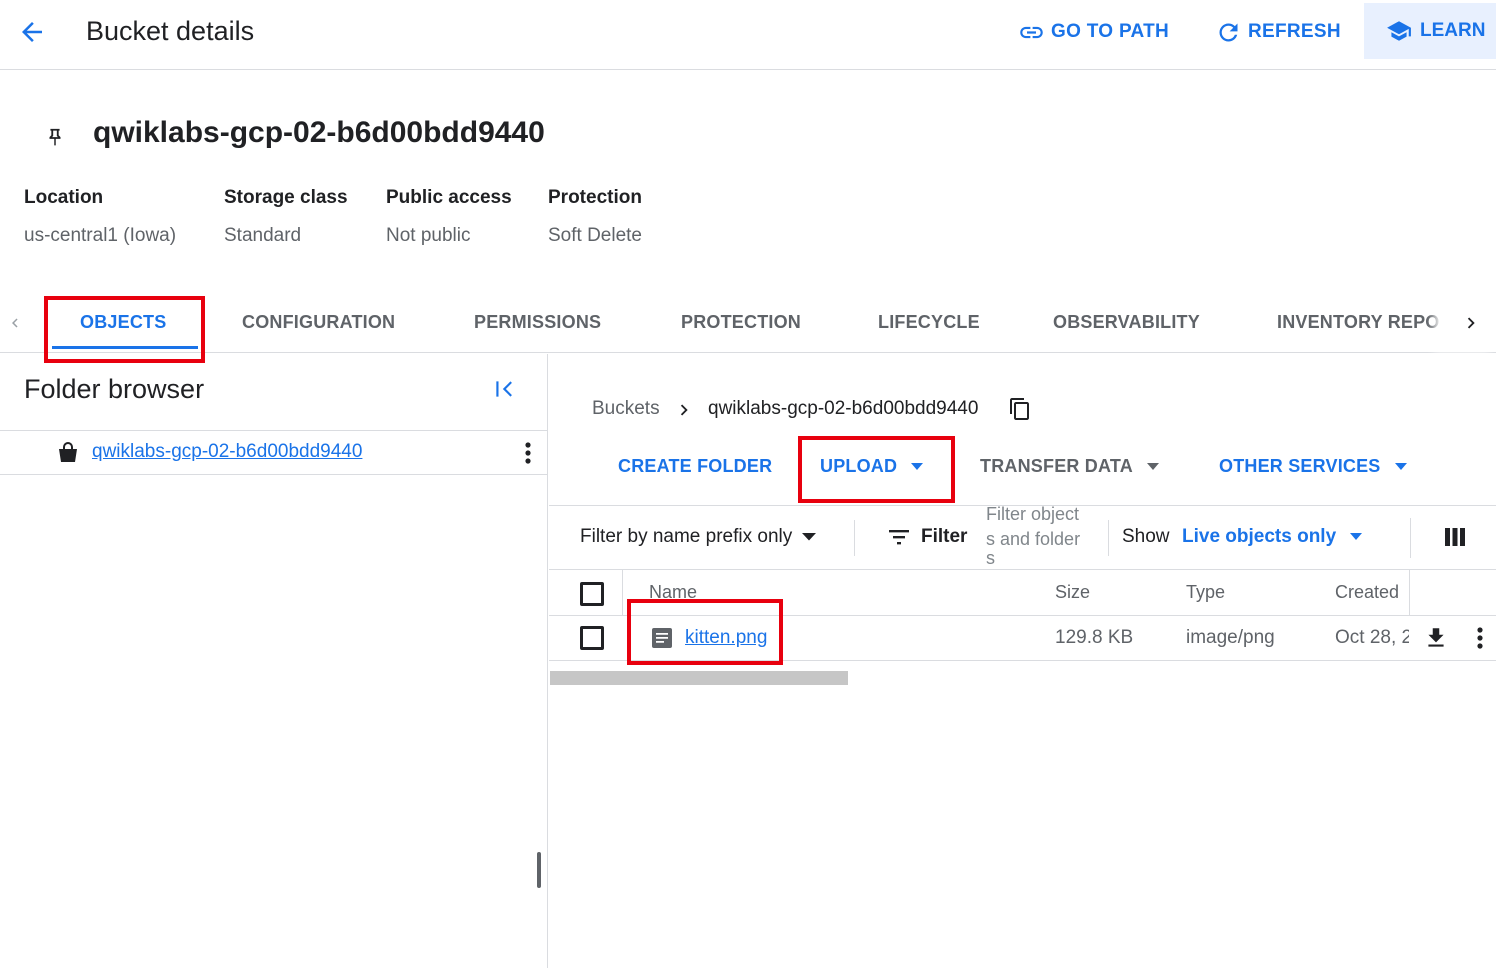 The height and width of the screenshot is (968, 1496). Describe the element at coordinates (1110, 31) in the screenshot. I see `go-to-path-label: GO TO PATH` at that location.